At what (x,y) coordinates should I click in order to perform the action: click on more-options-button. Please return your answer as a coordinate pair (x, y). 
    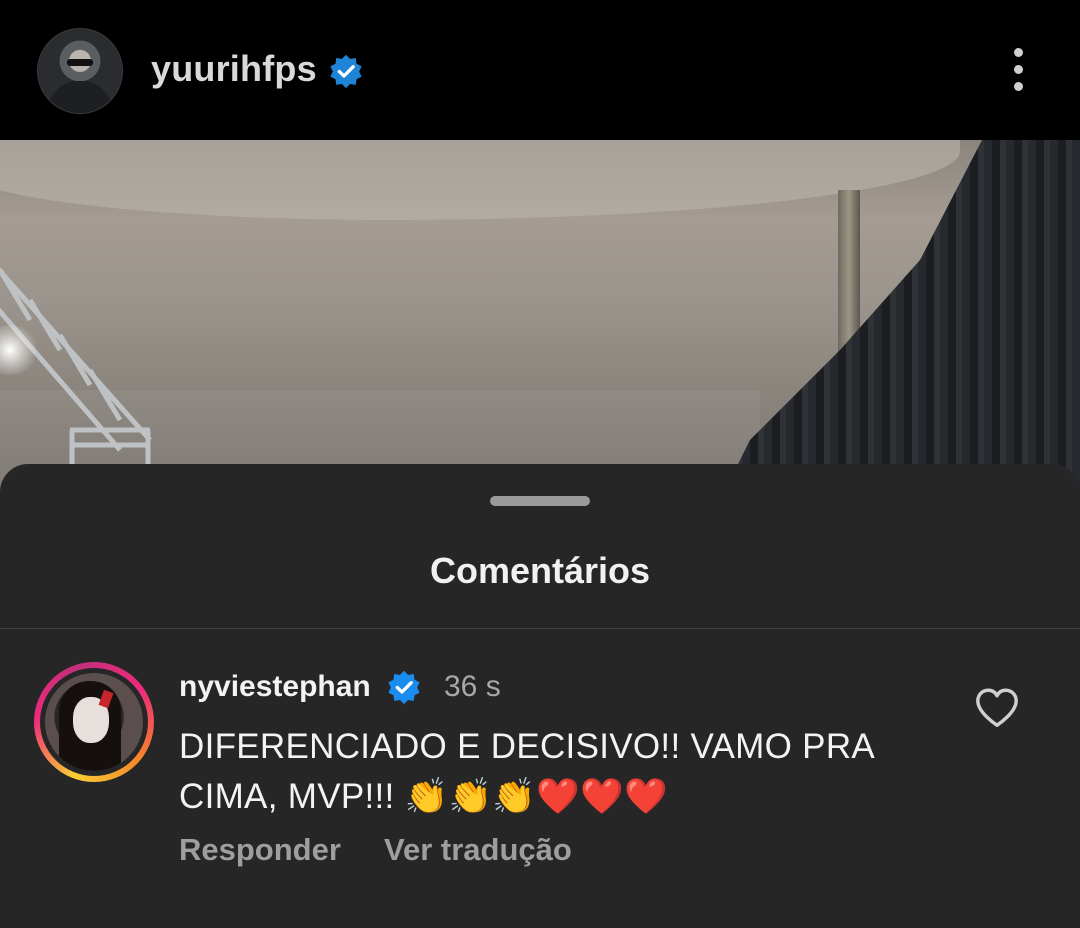
    Looking at the image, I should click on (1019, 72).